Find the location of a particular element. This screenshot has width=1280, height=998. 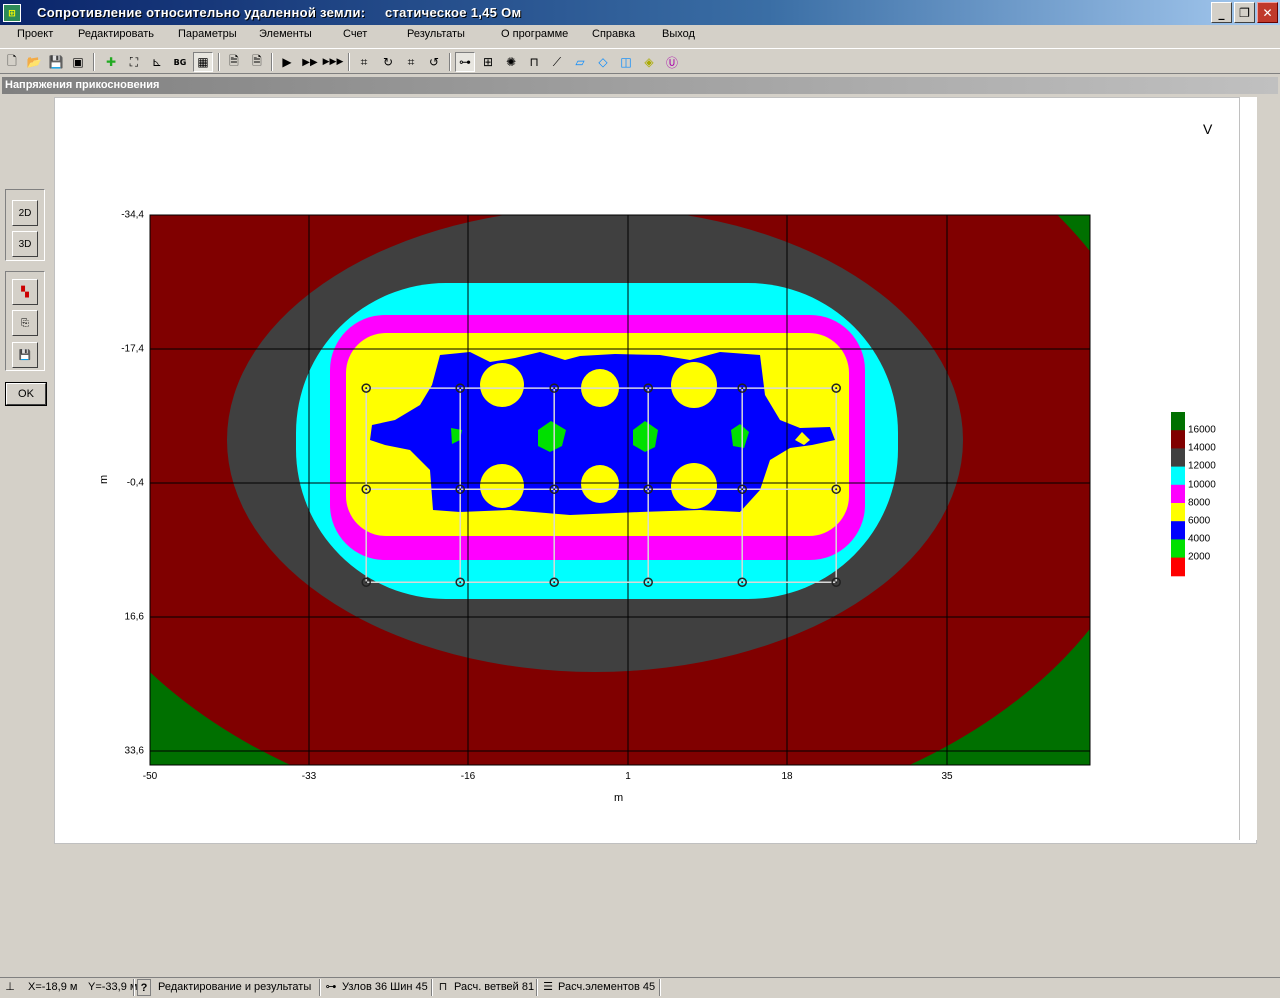

x-tick-label: -16 is located at coordinates (468, 776).